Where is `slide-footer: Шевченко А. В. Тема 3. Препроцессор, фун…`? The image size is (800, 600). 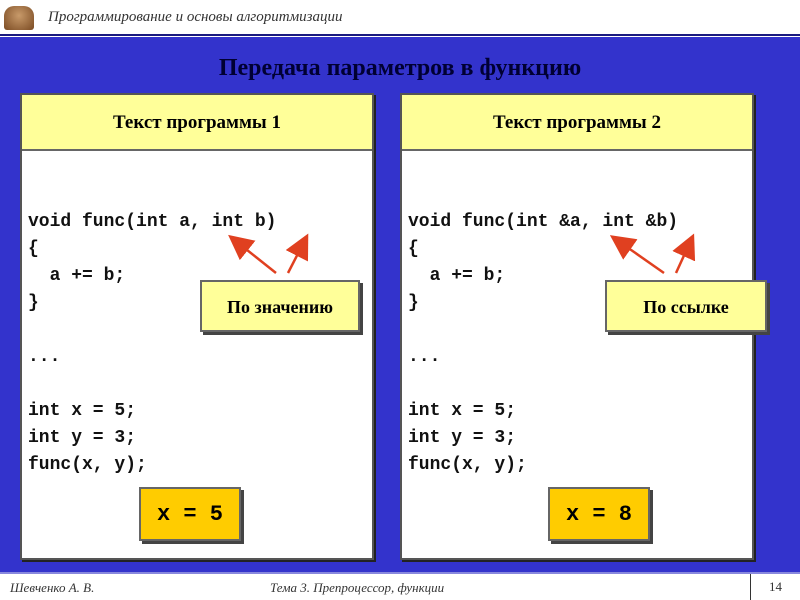 slide-footer: Шевченко А. В. Тема 3. Препроцессор, фун… is located at coordinates (400, 586).